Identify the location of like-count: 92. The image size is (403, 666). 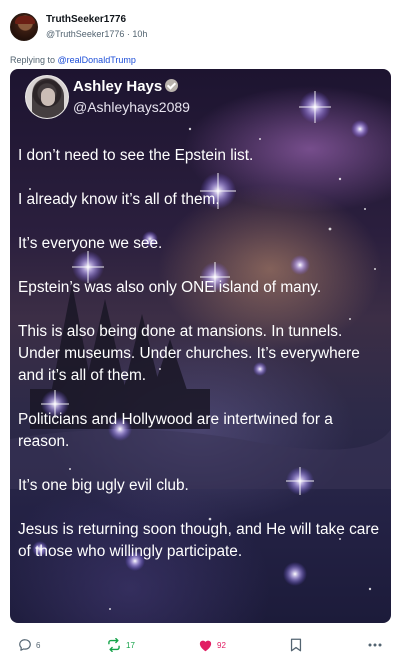
(221, 645).